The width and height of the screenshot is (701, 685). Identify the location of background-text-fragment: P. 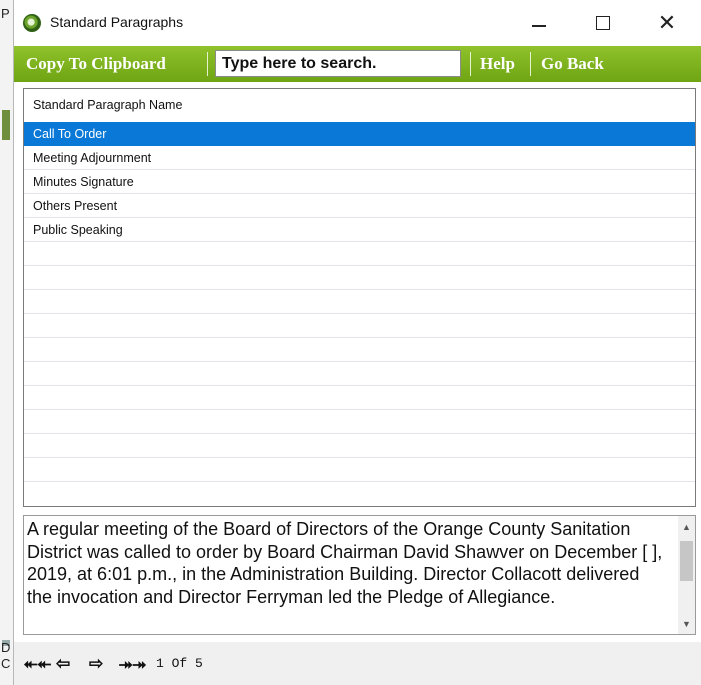
(5, 13).